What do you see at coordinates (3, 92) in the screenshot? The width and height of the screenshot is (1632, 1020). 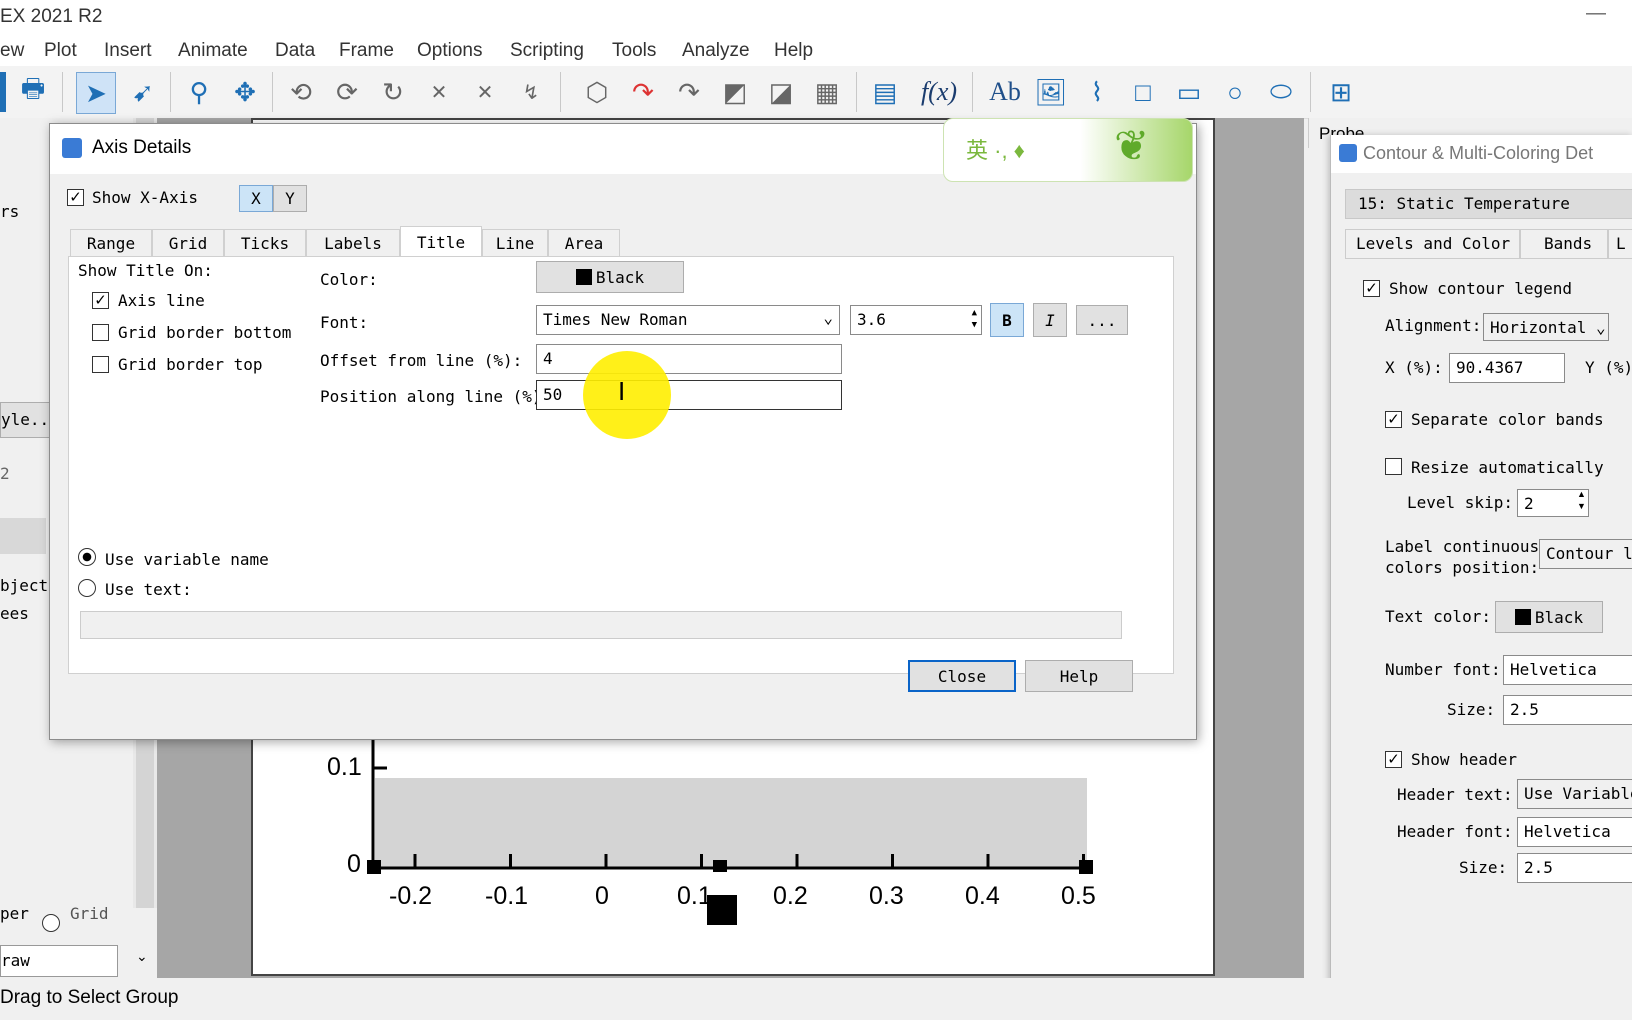 I see `save-icon` at bounding box center [3, 92].